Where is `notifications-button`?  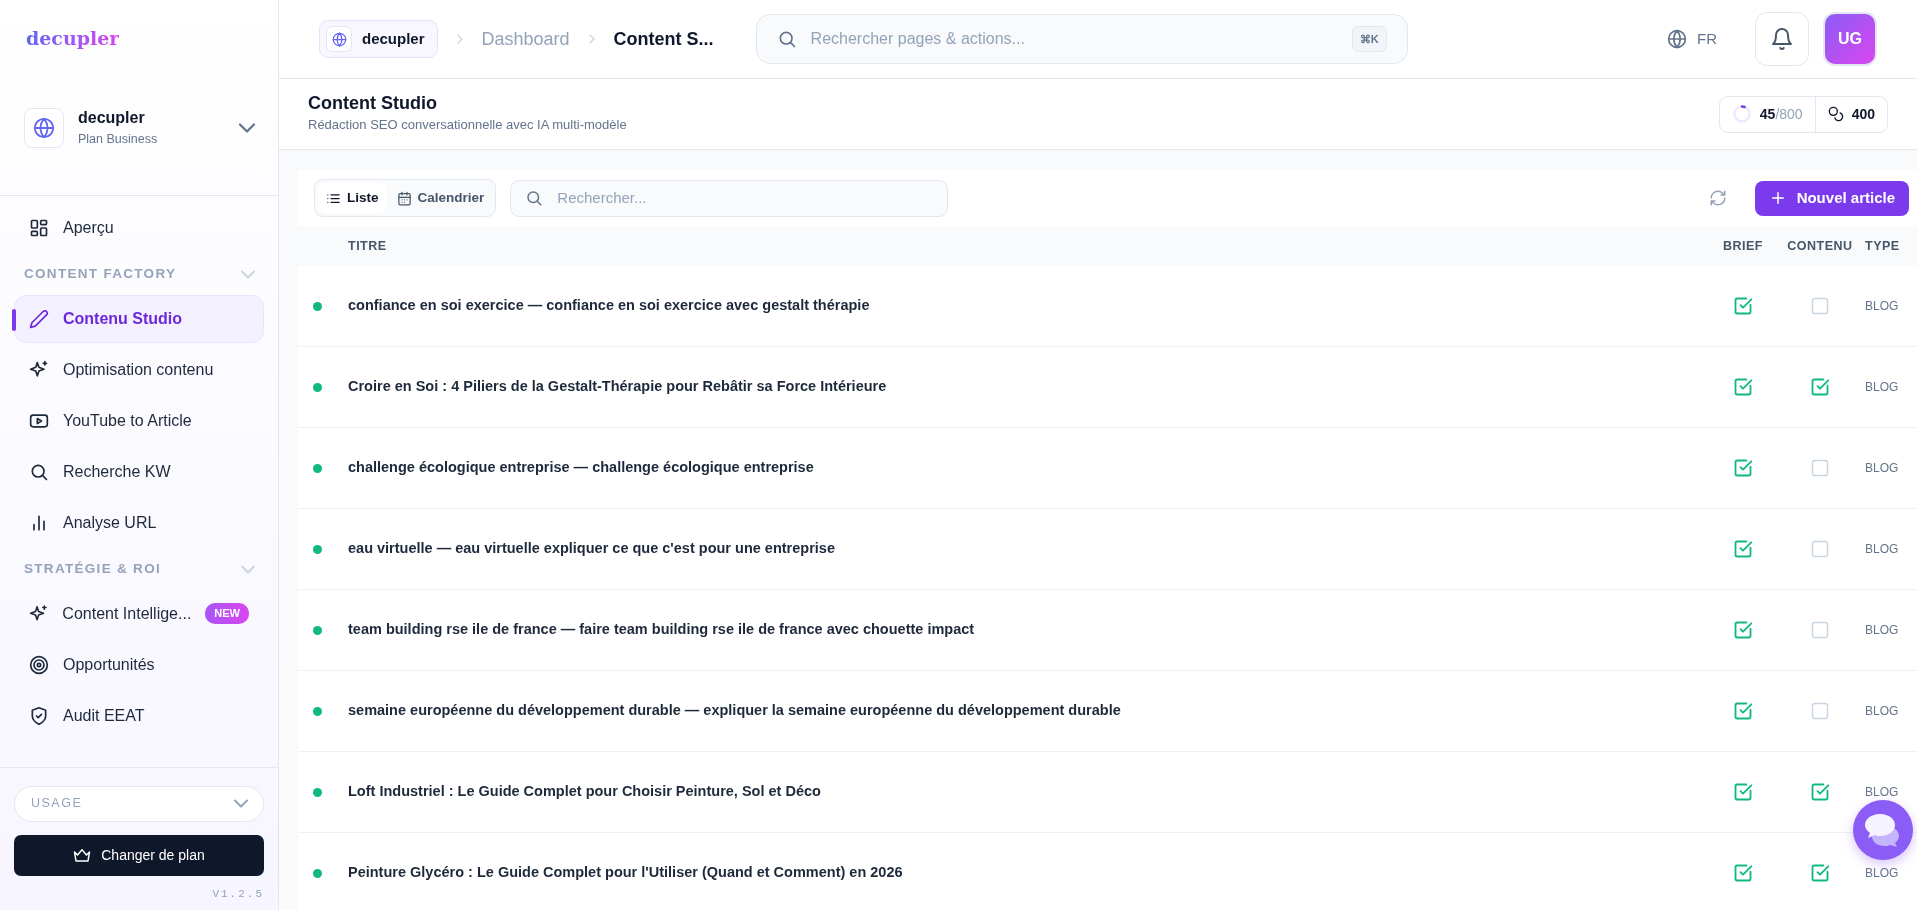
notifications-button is located at coordinates (1782, 39).